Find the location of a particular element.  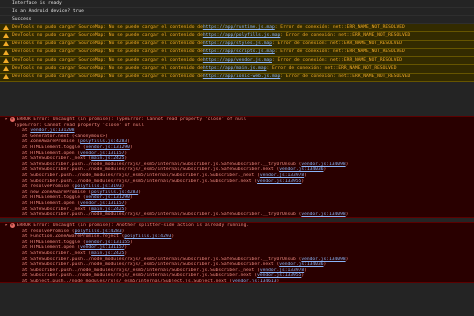

source-link: polyfills.js:4293 is located at coordinates (147, 236).